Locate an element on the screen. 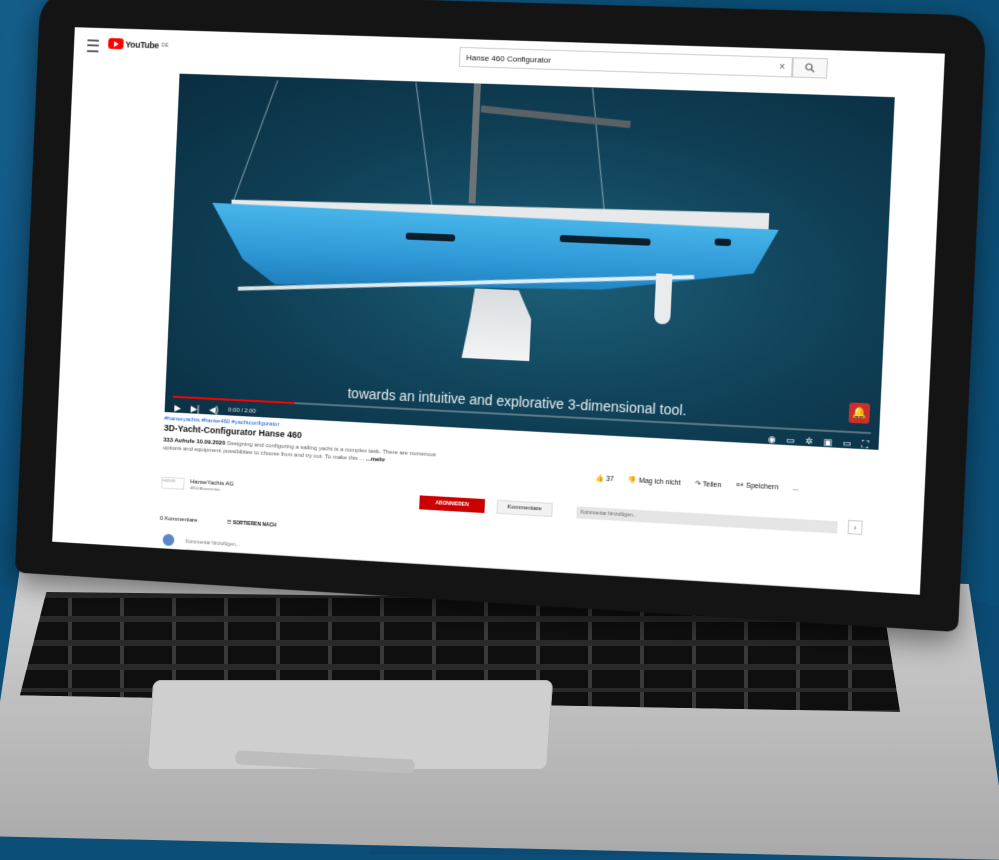  channel-avatar: HANSE is located at coordinates (173, 483).